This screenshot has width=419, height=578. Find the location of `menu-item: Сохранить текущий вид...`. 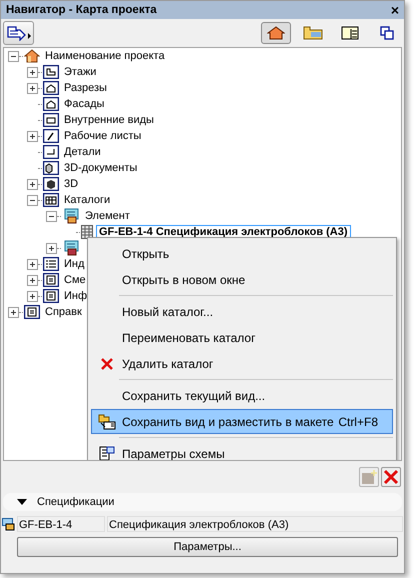

menu-item: Сохранить текущий вид... is located at coordinates (242, 395).